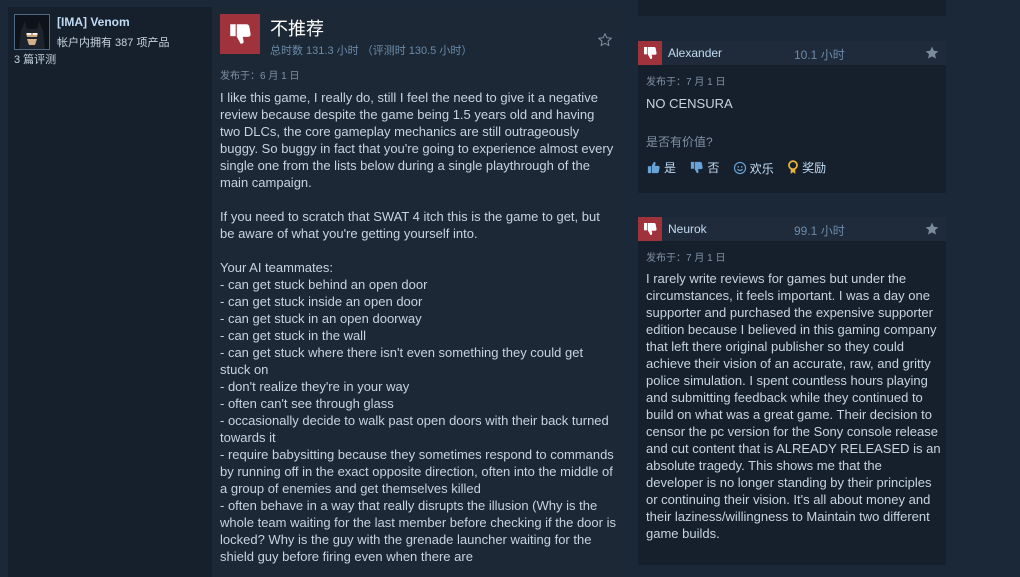  What do you see at coordinates (113, 42) in the screenshot?
I see `author-products-count: 帐户内拥有 387 项产品` at bounding box center [113, 42].